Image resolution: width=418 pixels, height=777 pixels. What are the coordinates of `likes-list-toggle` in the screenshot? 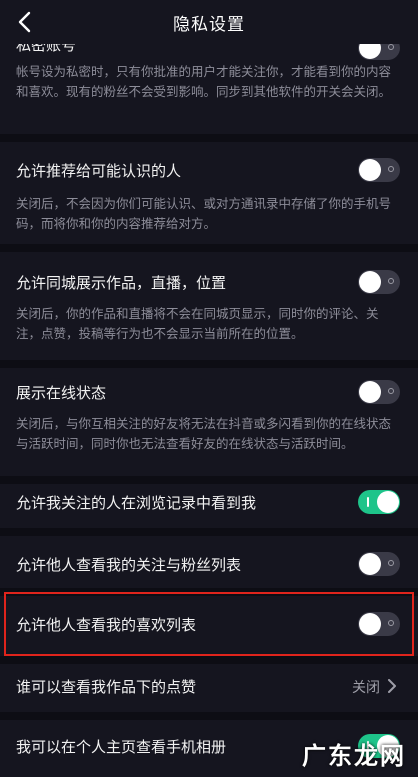 It's located at (379, 624).